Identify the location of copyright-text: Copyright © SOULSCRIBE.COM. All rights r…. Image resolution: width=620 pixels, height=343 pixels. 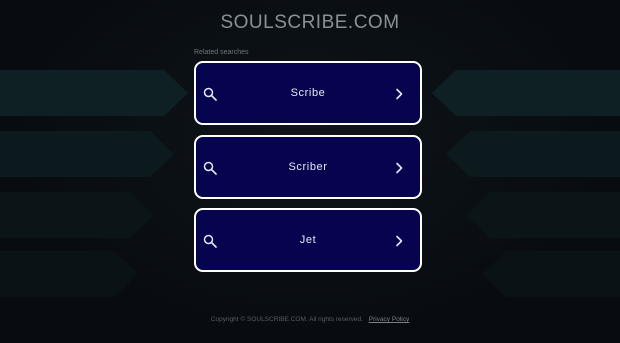
(286, 319).